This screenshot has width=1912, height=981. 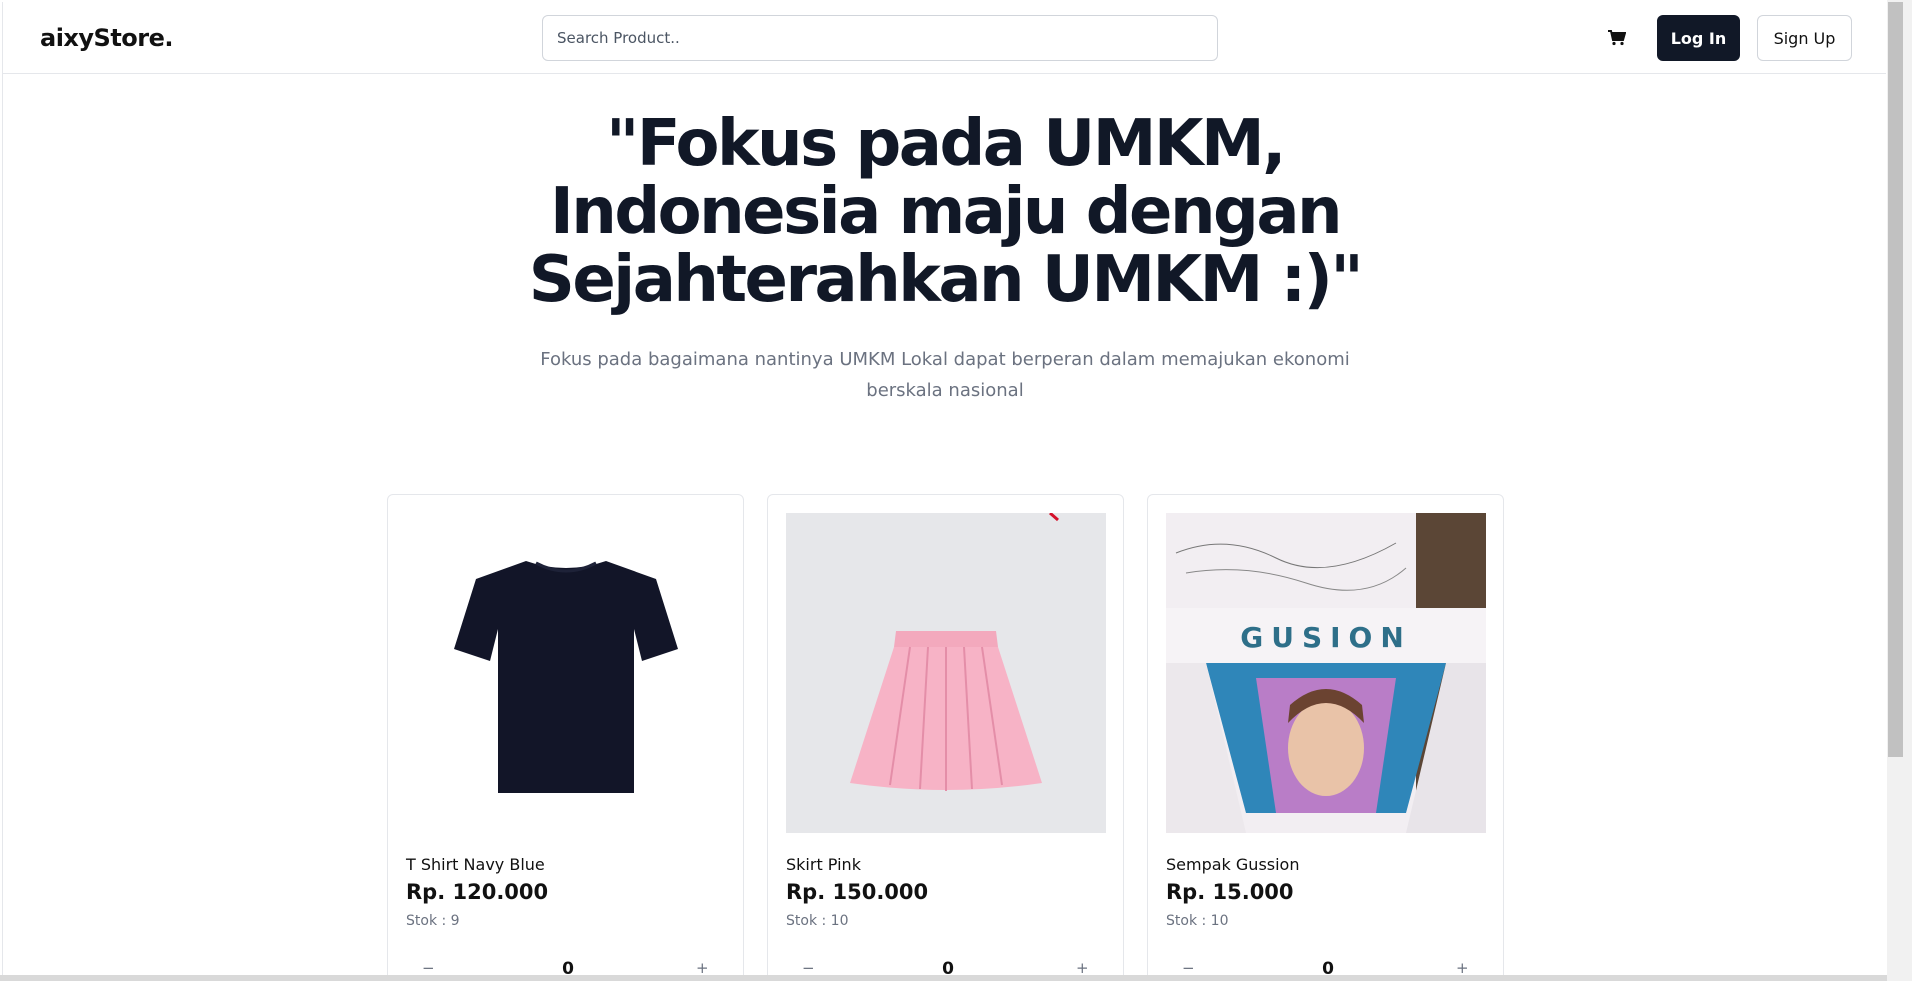 What do you see at coordinates (1232, 864) in the screenshot?
I see `product-name: Sempak Gussion` at bounding box center [1232, 864].